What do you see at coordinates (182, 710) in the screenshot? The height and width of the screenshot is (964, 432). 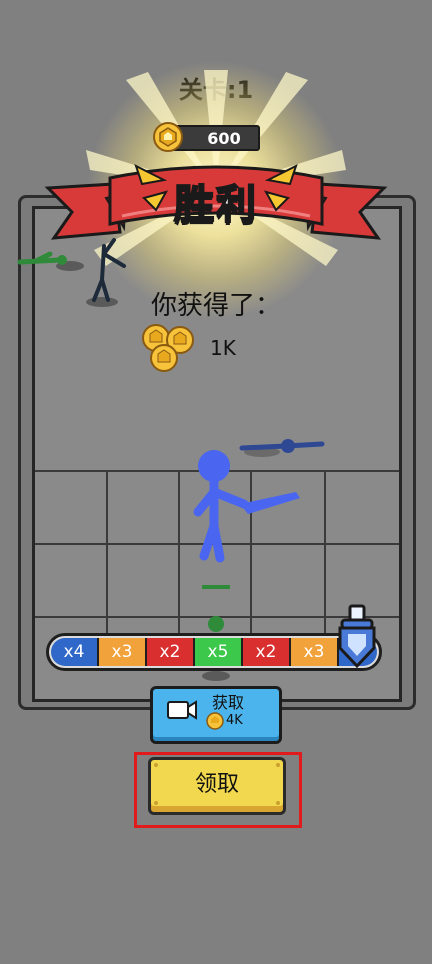 I see `video-camera-icon` at bounding box center [182, 710].